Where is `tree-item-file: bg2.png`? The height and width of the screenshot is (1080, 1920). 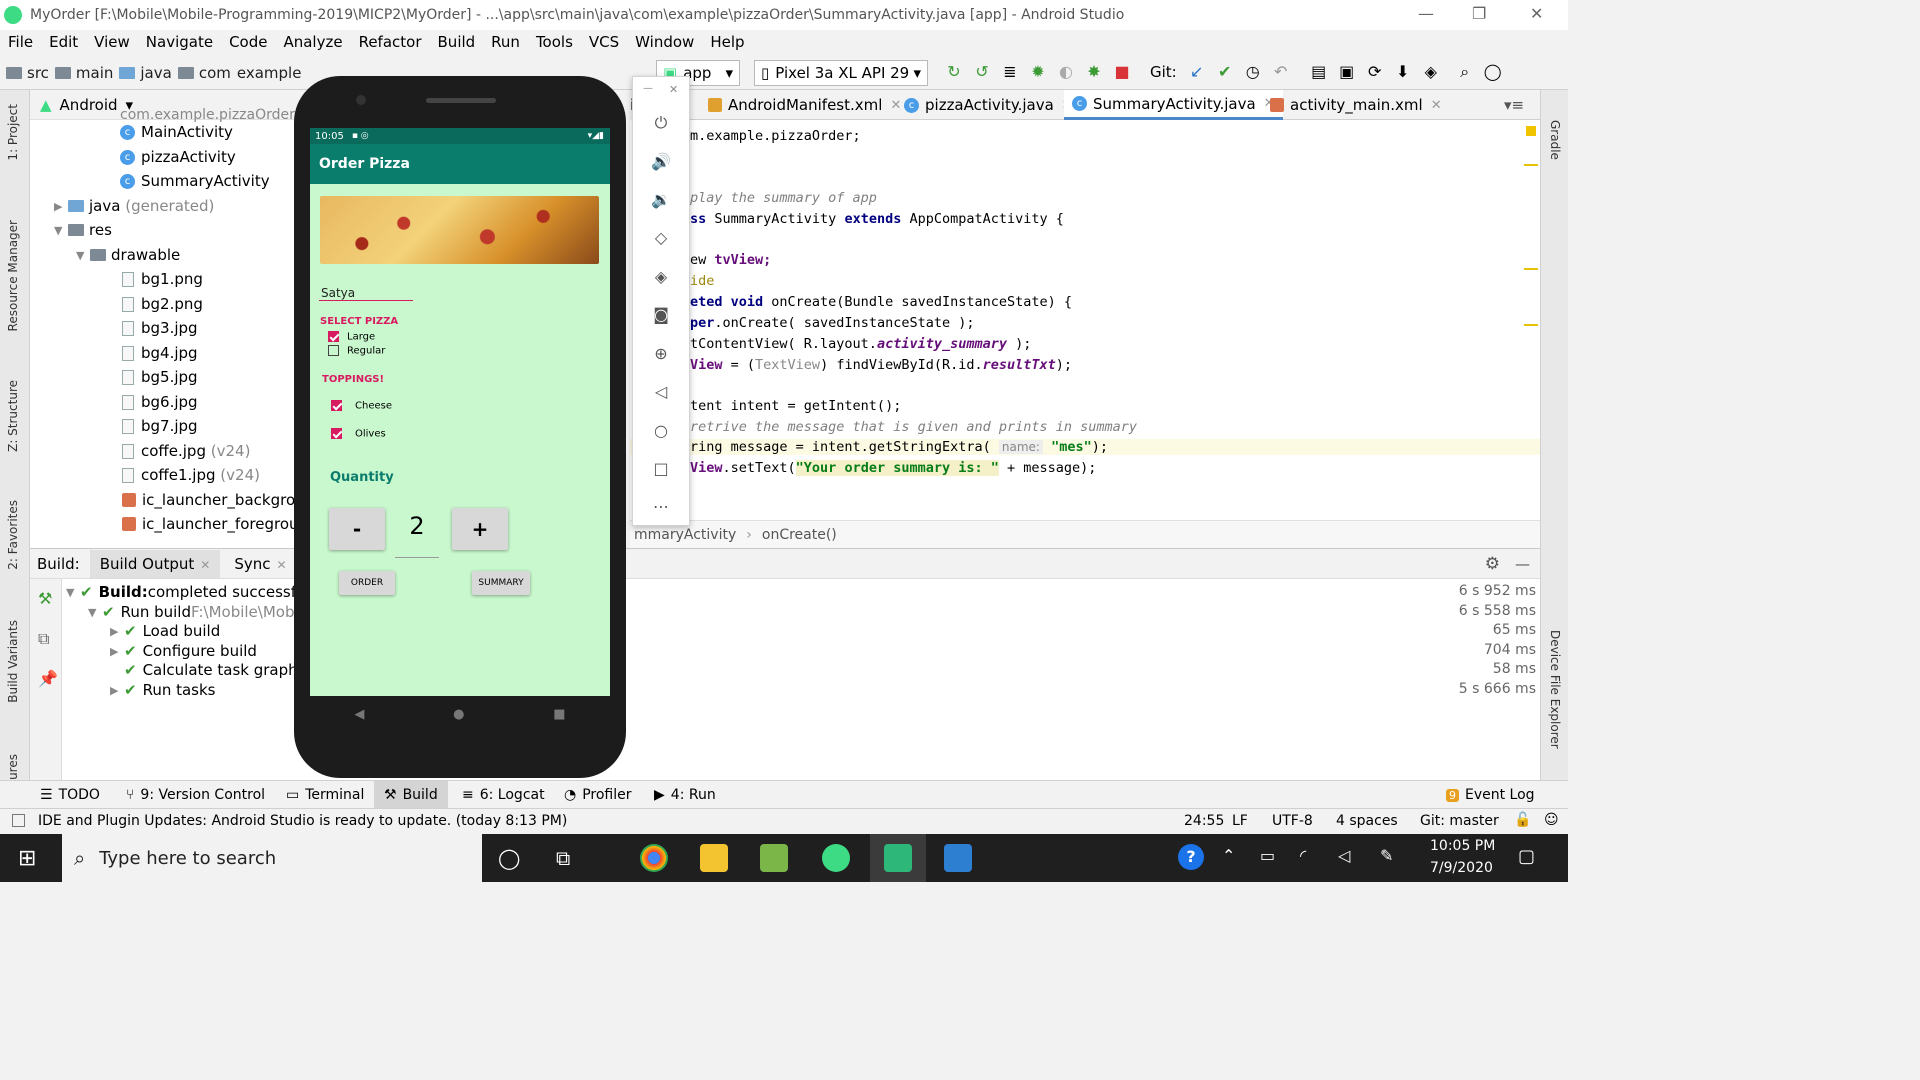
tree-item-file: bg2.png is located at coordinates (162, 304).